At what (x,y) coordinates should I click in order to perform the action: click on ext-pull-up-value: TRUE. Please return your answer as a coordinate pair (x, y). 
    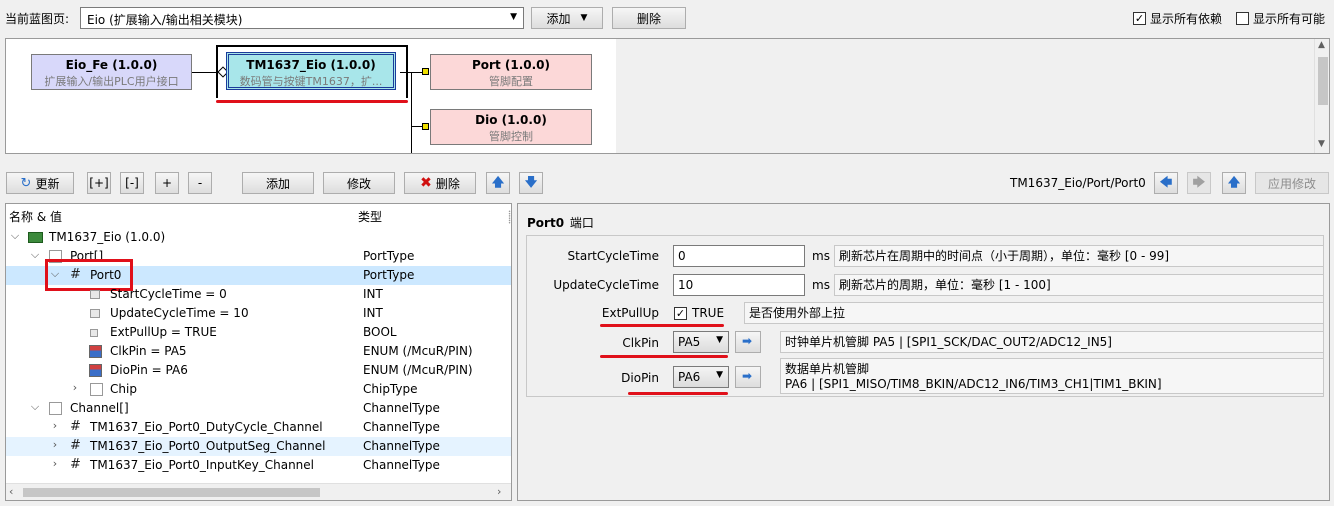
    Looking at the image, I should click on (708, 313).